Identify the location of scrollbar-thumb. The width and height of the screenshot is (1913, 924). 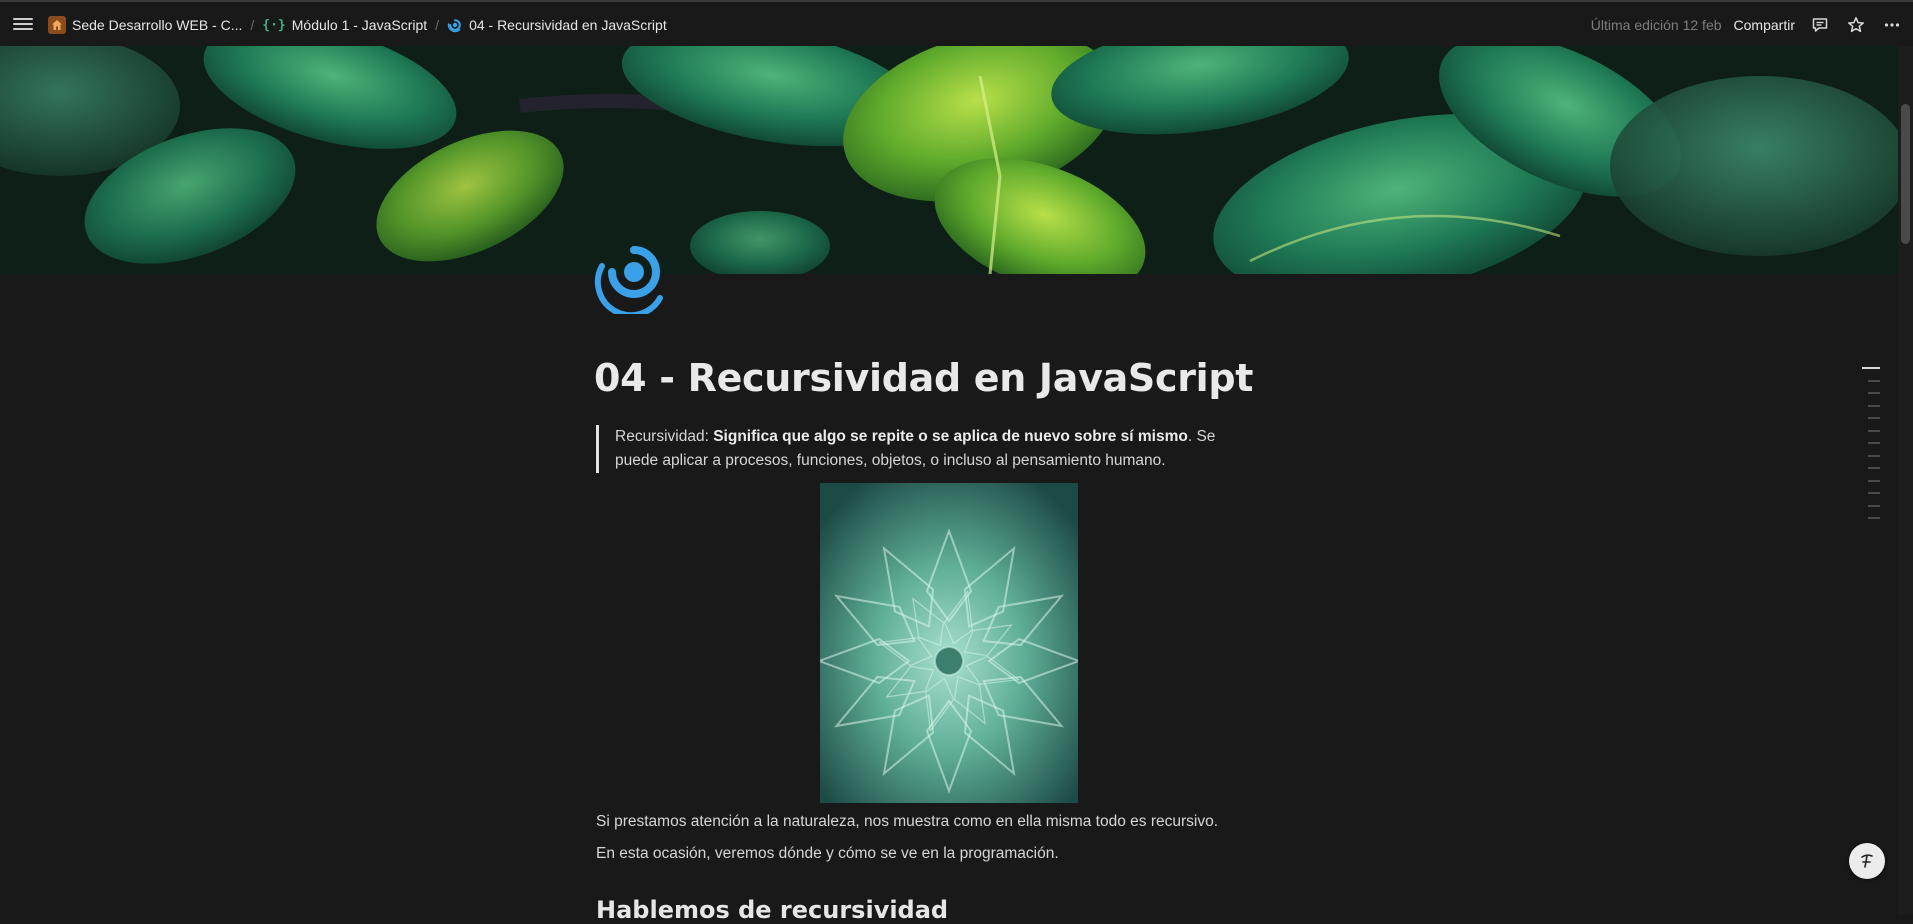
(1905, 174).